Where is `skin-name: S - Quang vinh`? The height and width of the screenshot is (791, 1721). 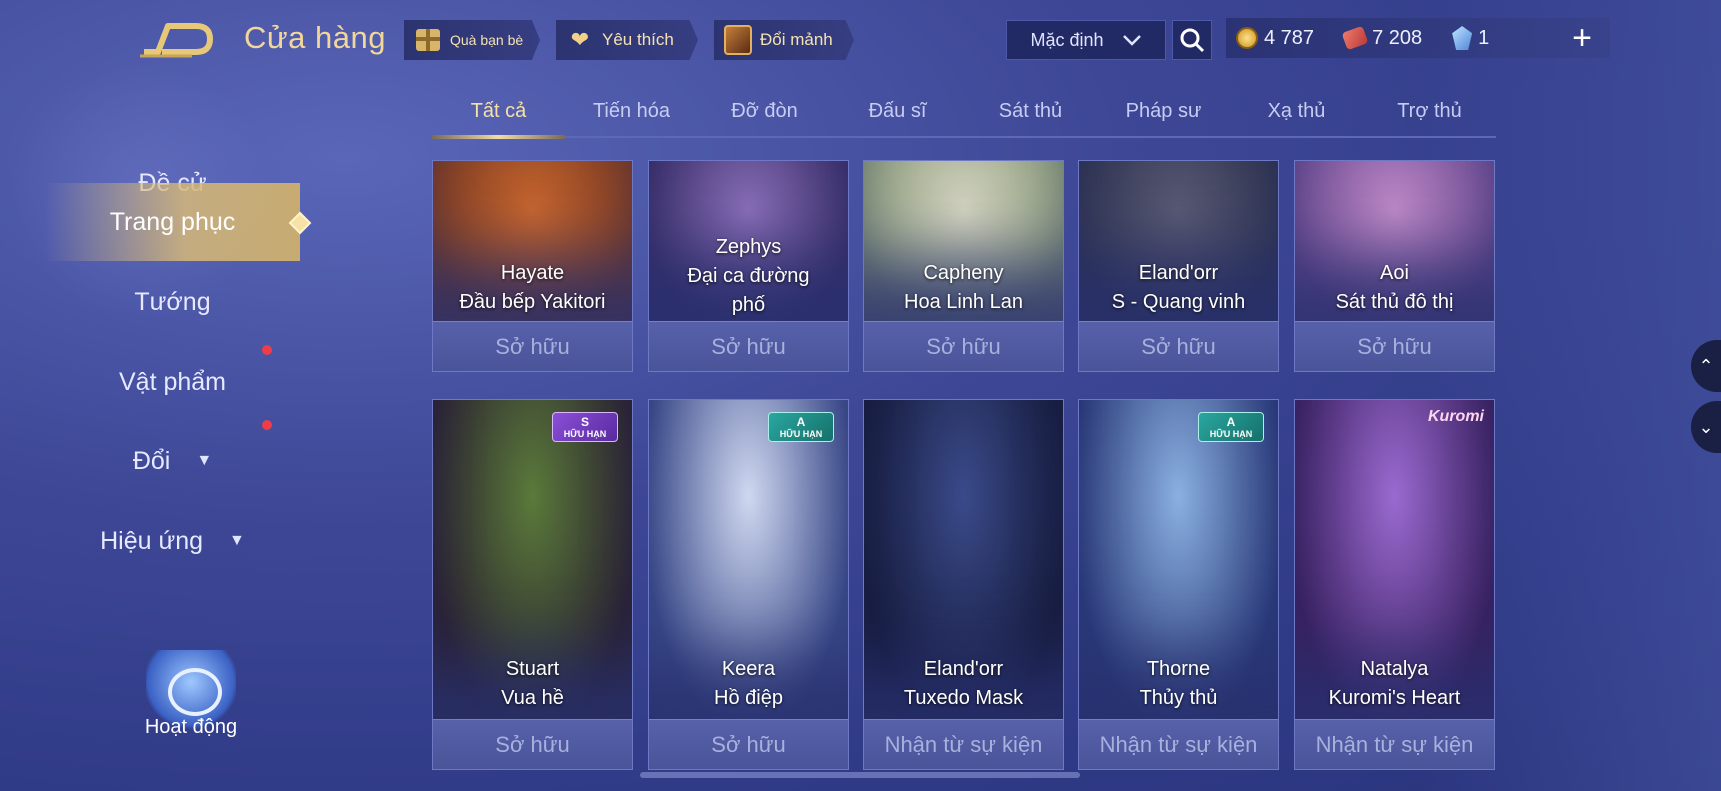
skin-name: S - Quang vinh is located at coordinates (1178, 302).